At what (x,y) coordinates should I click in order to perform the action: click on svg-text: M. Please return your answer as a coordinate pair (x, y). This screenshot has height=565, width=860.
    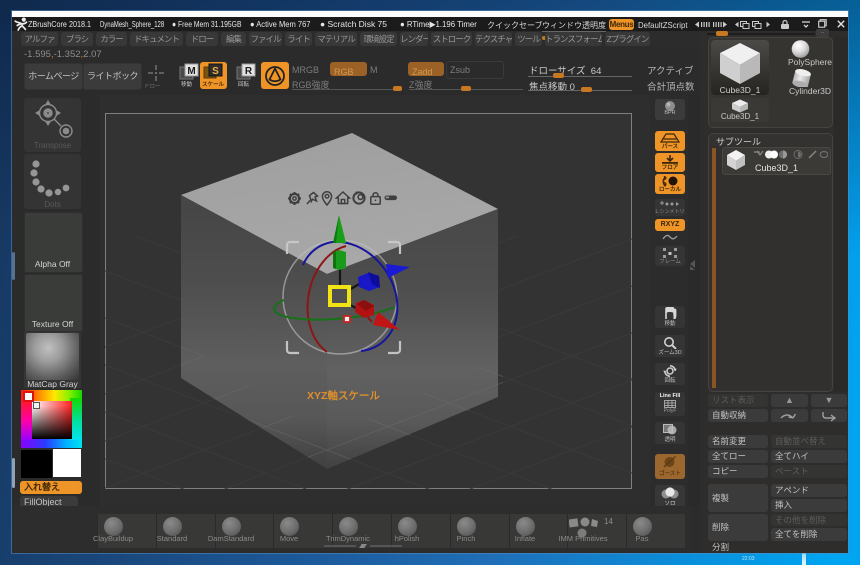
    Looking at the image, I should click on (191, 71).